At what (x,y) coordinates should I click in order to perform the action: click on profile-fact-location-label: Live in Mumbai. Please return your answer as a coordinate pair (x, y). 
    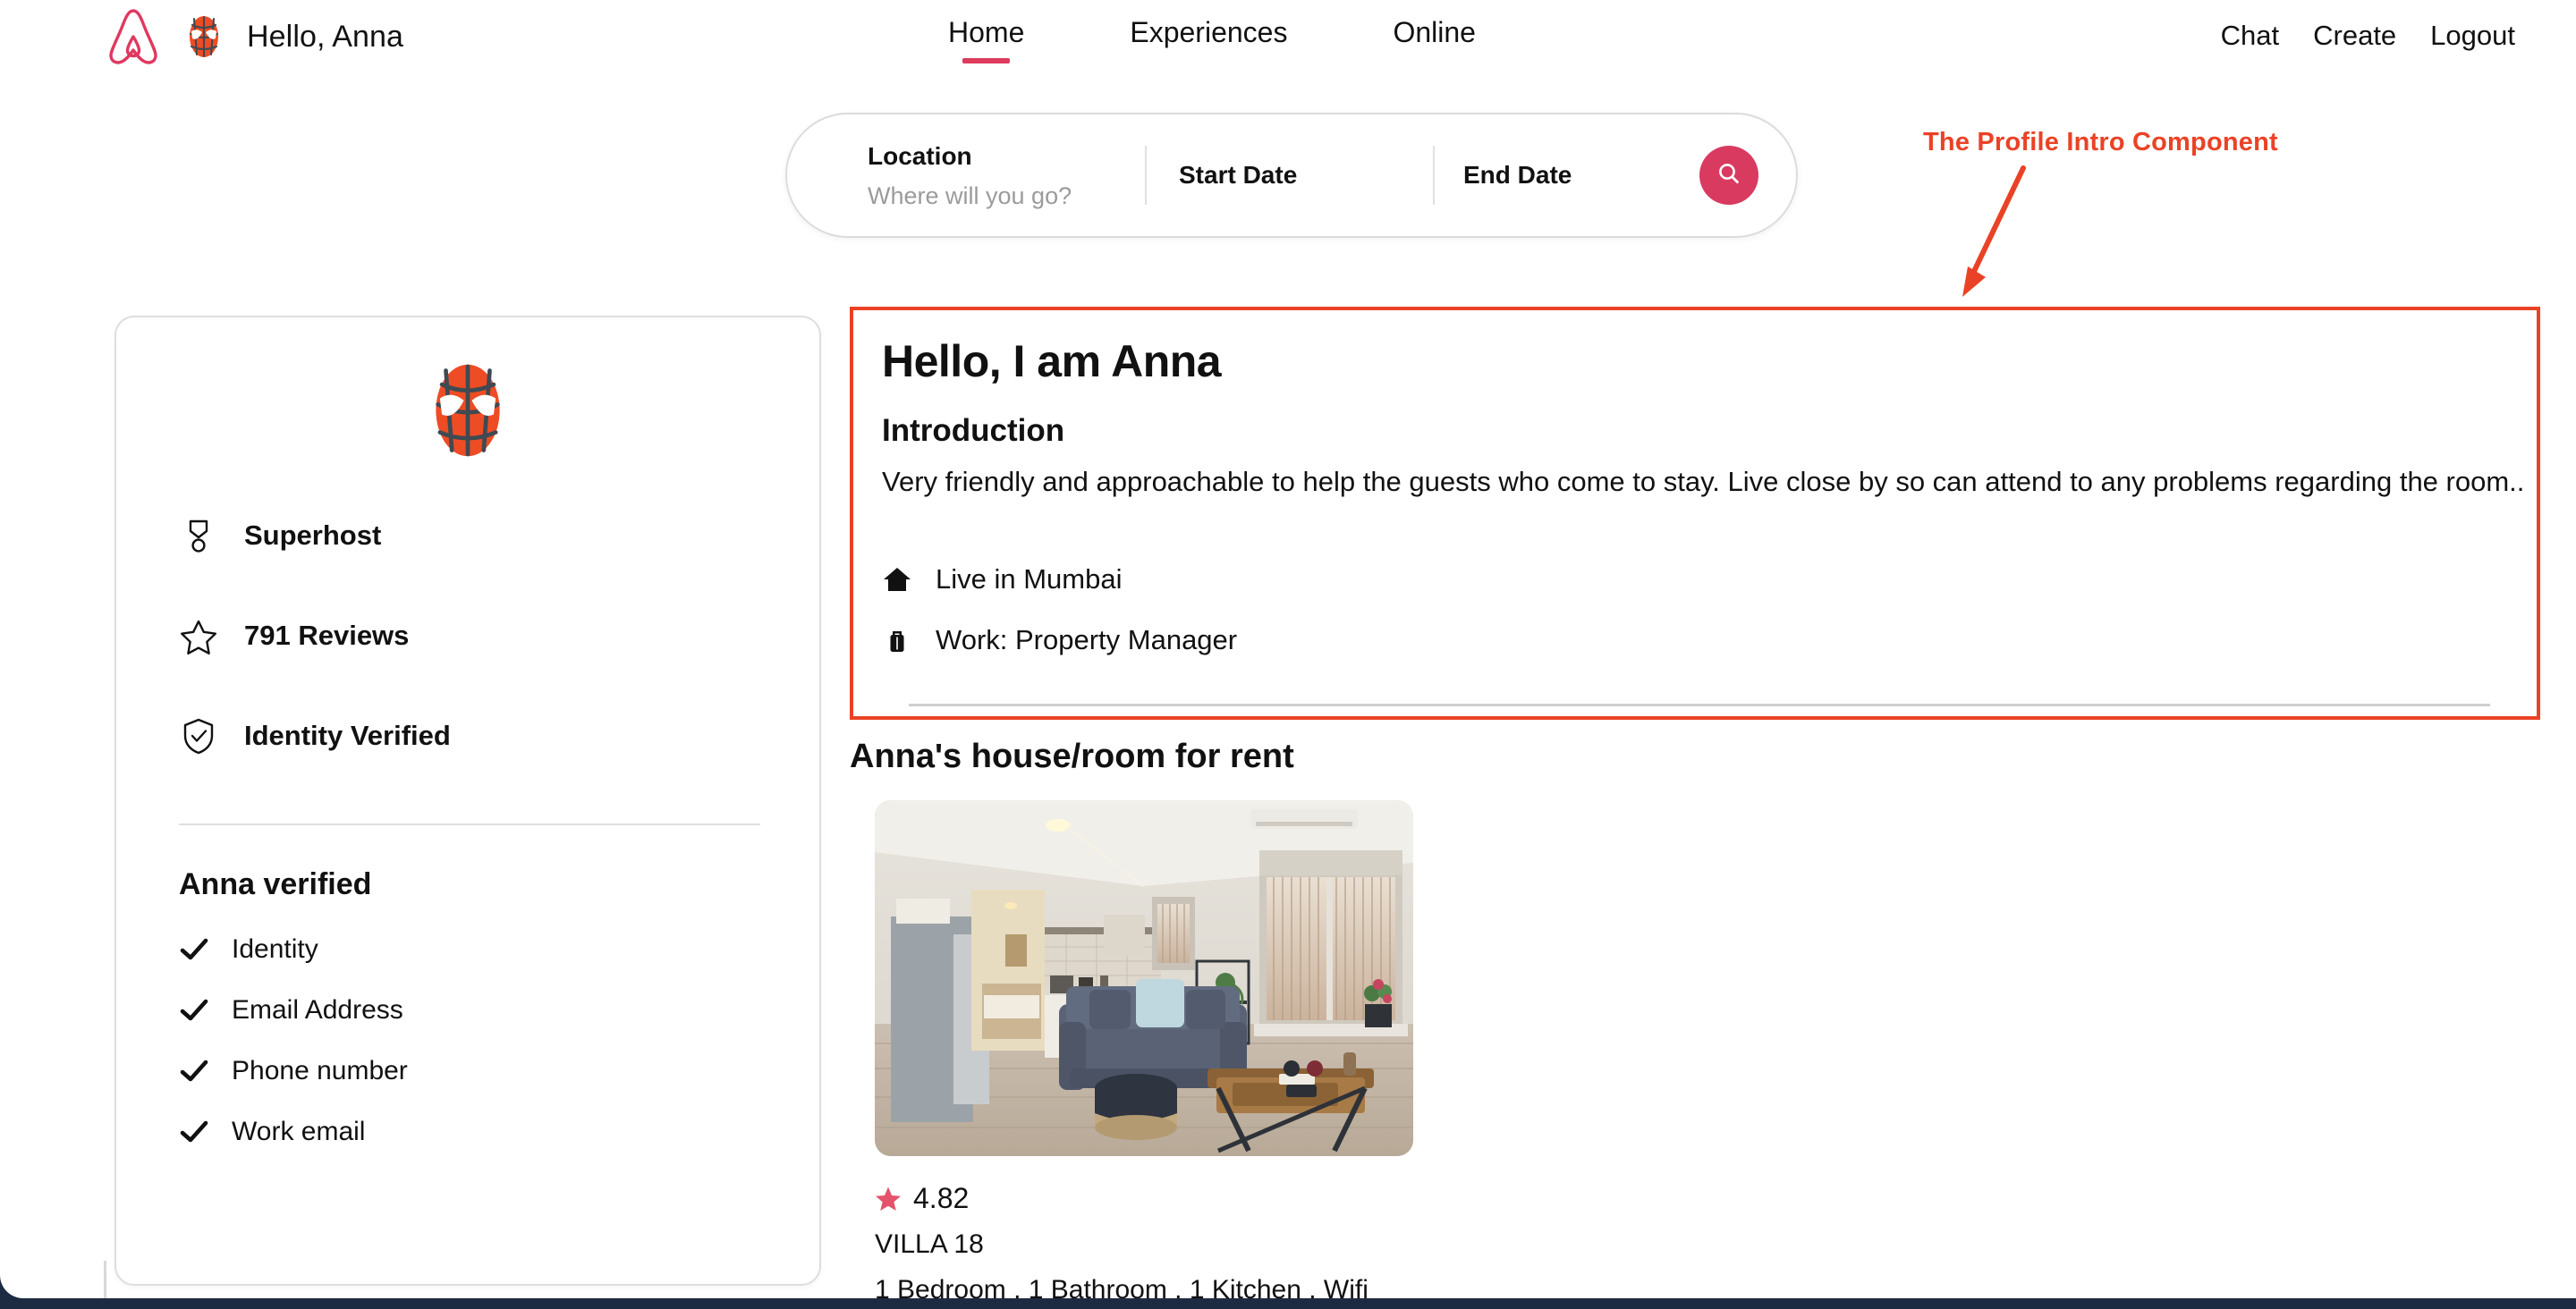
    Looking at the image, I should click on (1029, 579).